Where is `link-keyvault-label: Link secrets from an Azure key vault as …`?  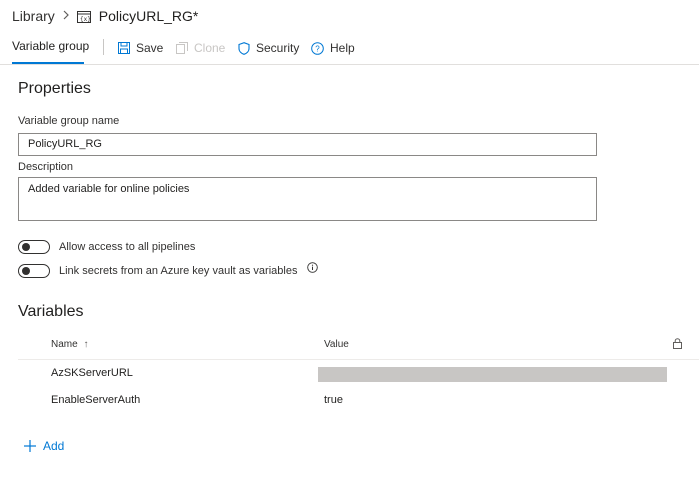
link-keyvault-label: Link secrets from an Azure key vault as … is located at coordinates (178, 271).